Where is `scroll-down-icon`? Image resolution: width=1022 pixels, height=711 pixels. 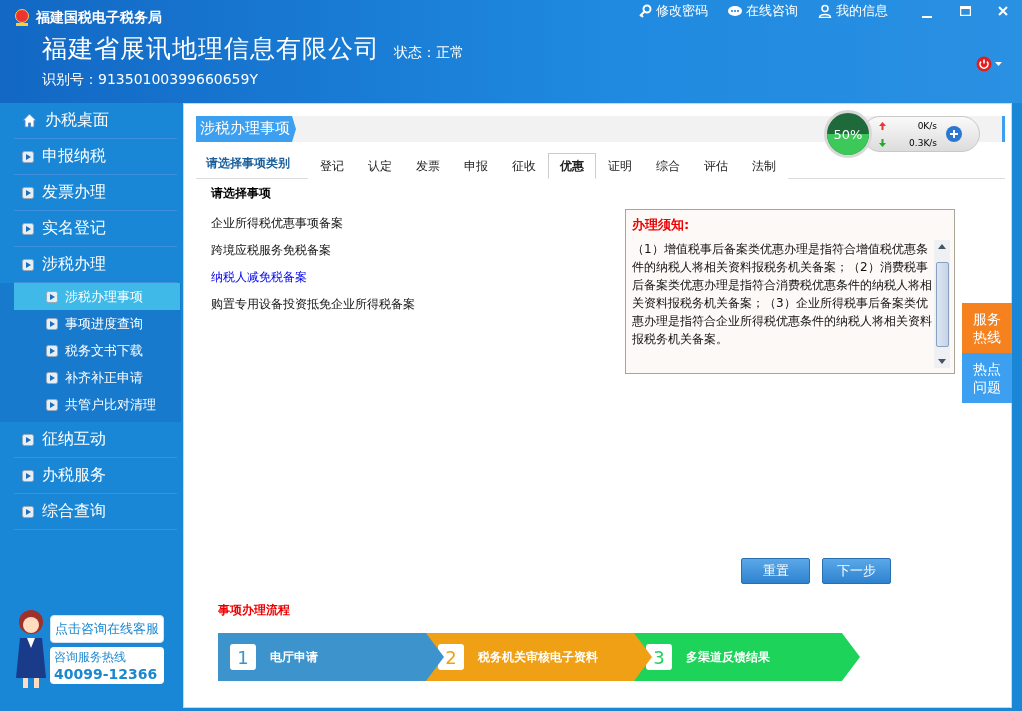 scroll-down-icon is located at coordinates (942, 361).